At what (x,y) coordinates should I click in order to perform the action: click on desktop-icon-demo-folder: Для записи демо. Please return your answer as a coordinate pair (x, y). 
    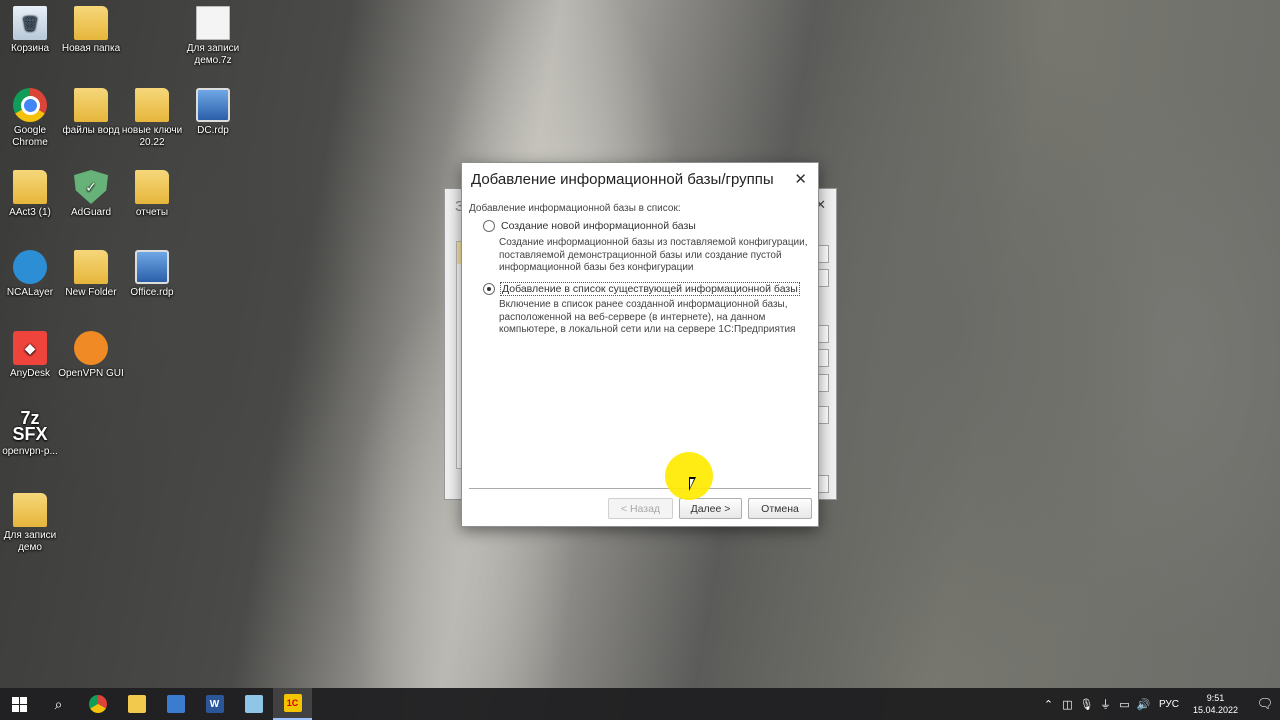
    Looking at the image, I should click on (32, 523).